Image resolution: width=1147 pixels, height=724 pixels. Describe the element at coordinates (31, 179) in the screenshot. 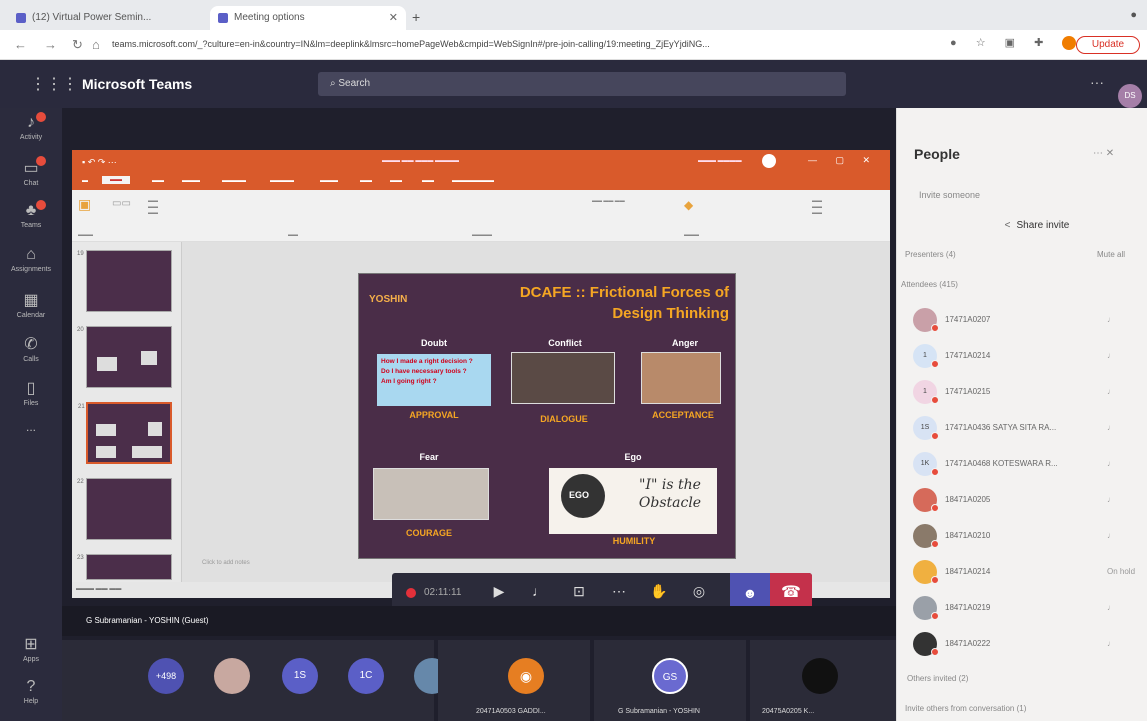

I see `rail-item-chat: ▭ Chat` at that location.